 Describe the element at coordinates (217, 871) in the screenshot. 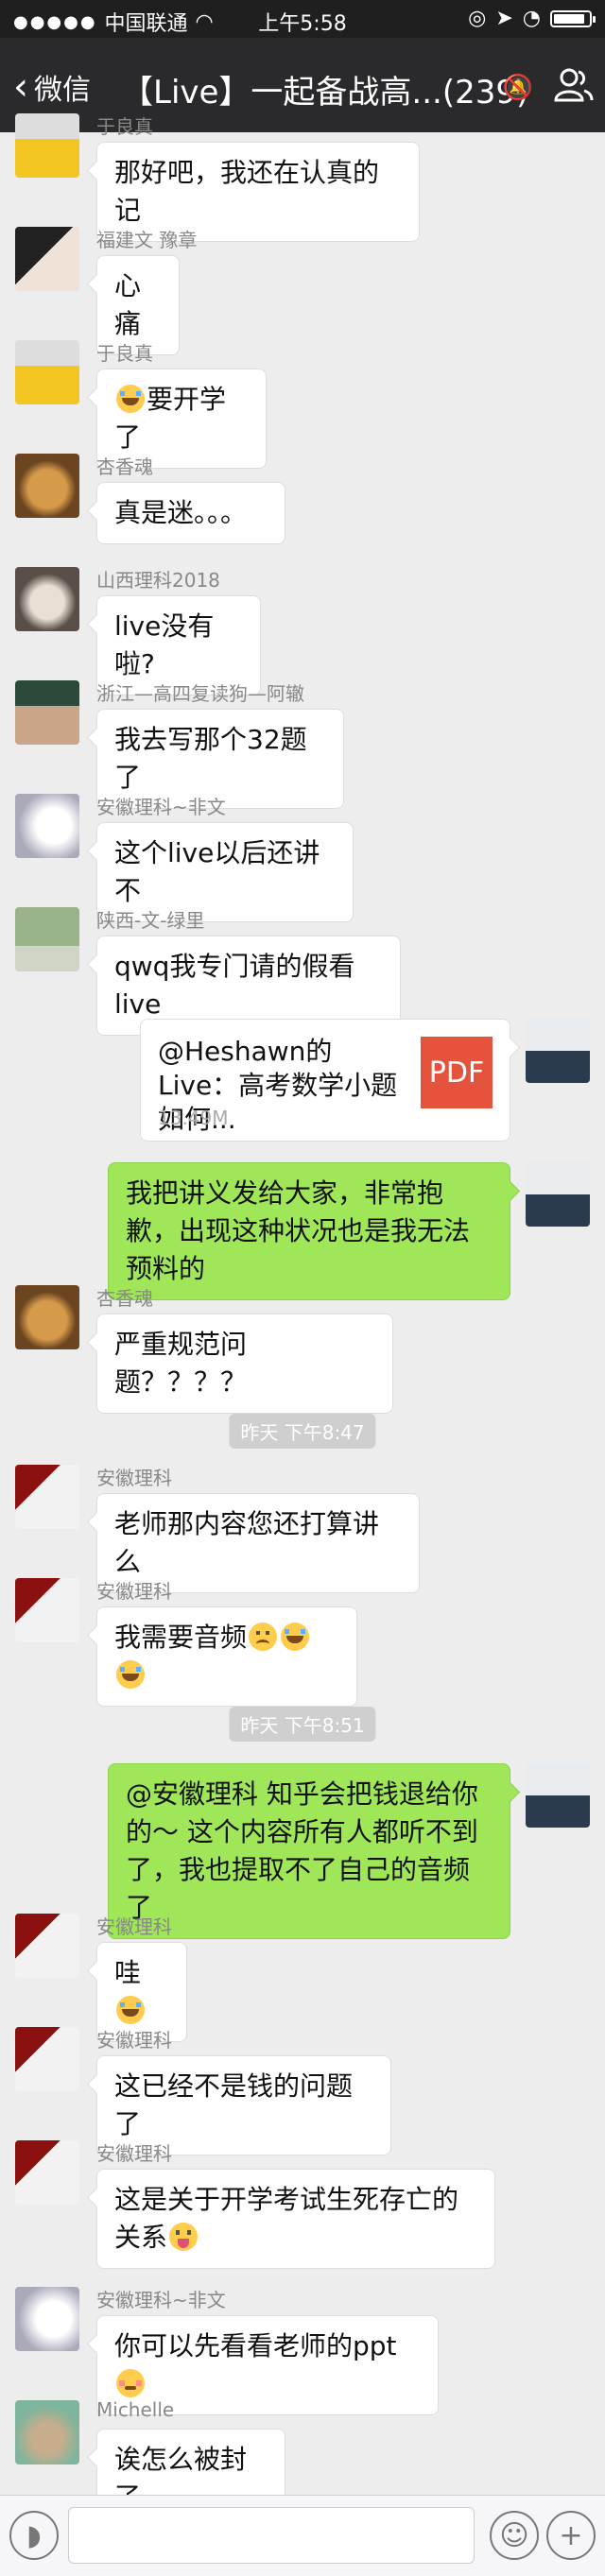

I see `message-text: 这个live以后还讲不` at that location.